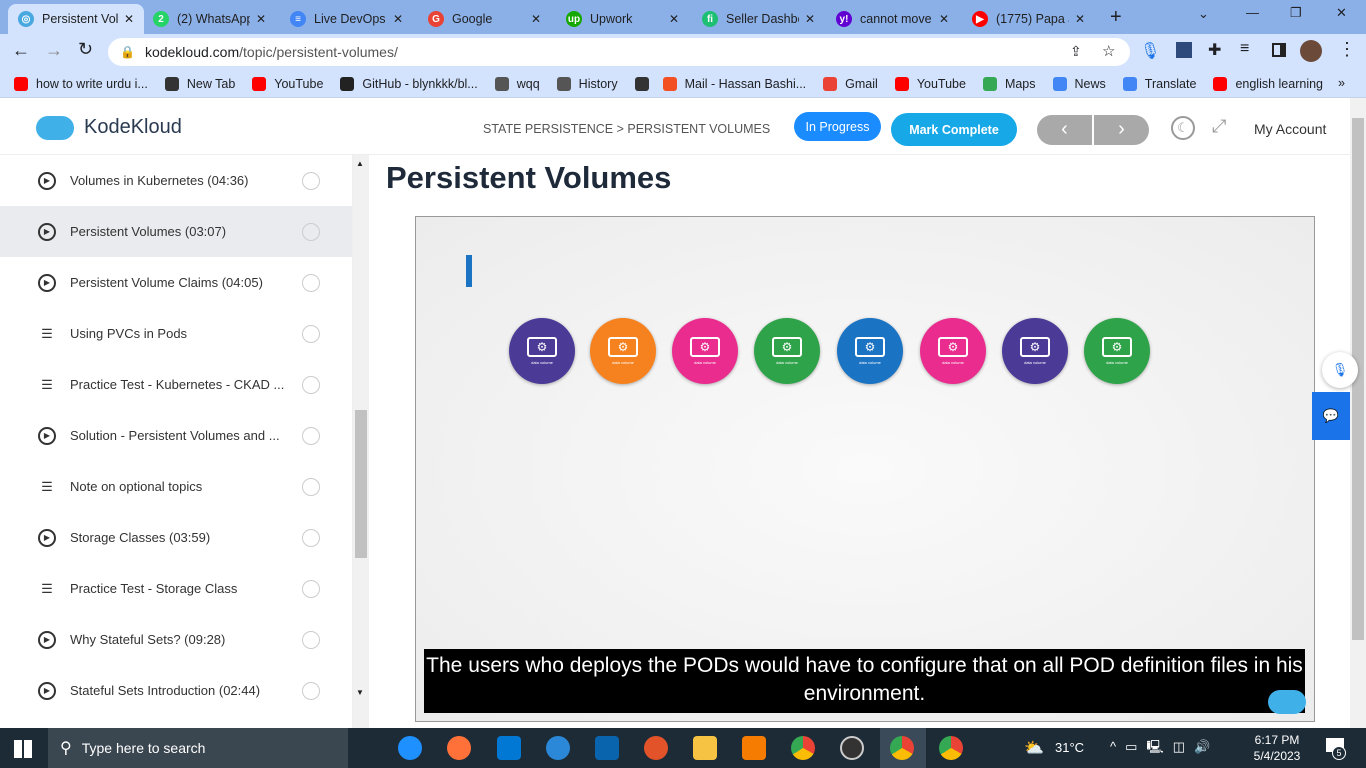  What do you see at coordinates (1183, 128) in the screenshot?
I see `dark-mode-icon: ☾` at bounding box center [1183, 128].